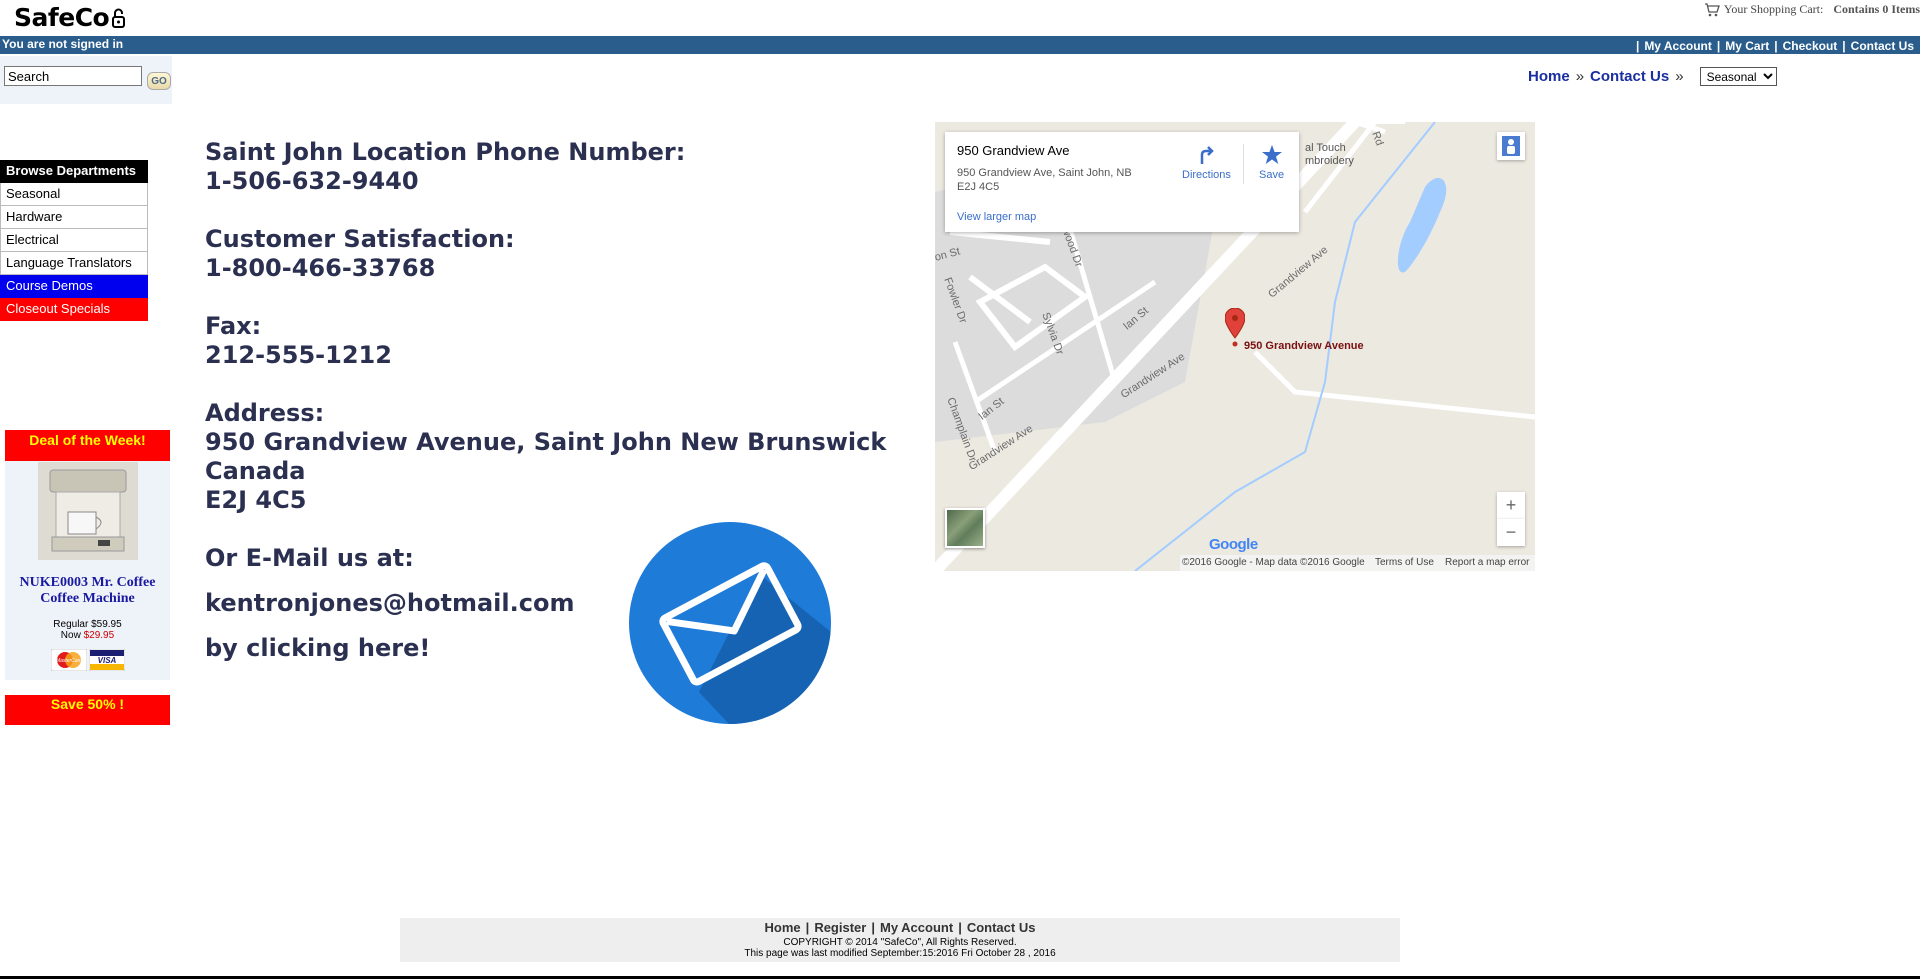 This screenshot has height=979, width=1920. I want to click on map-place-name: 950 Grandview Ave, so click(1013, 150).